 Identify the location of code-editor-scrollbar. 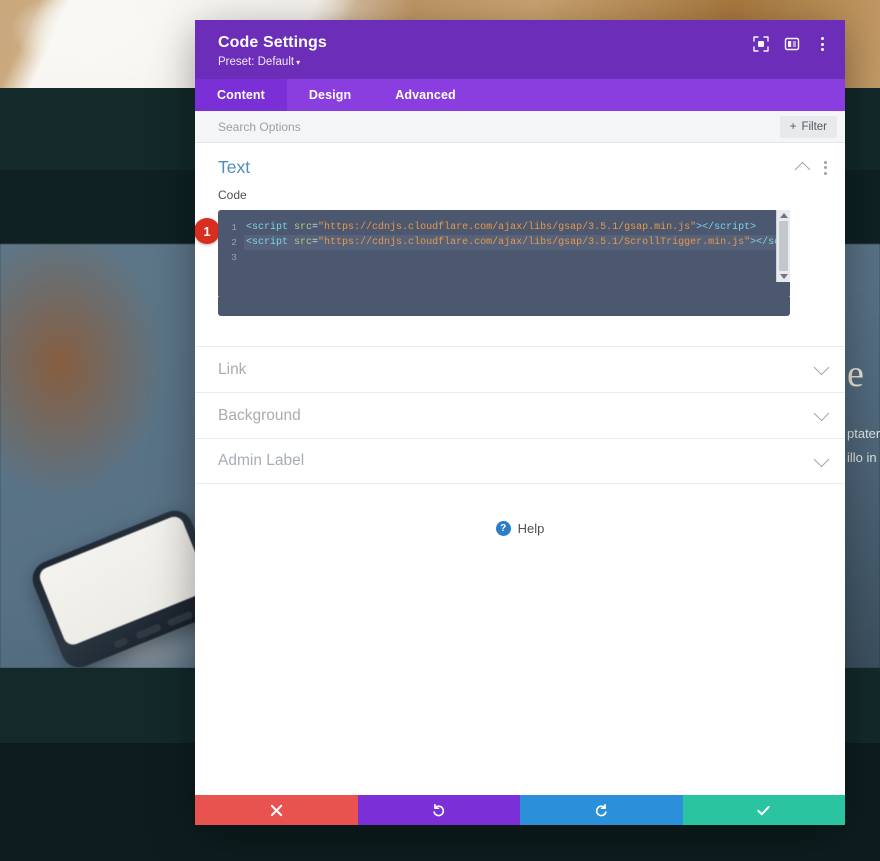
(783, 246).